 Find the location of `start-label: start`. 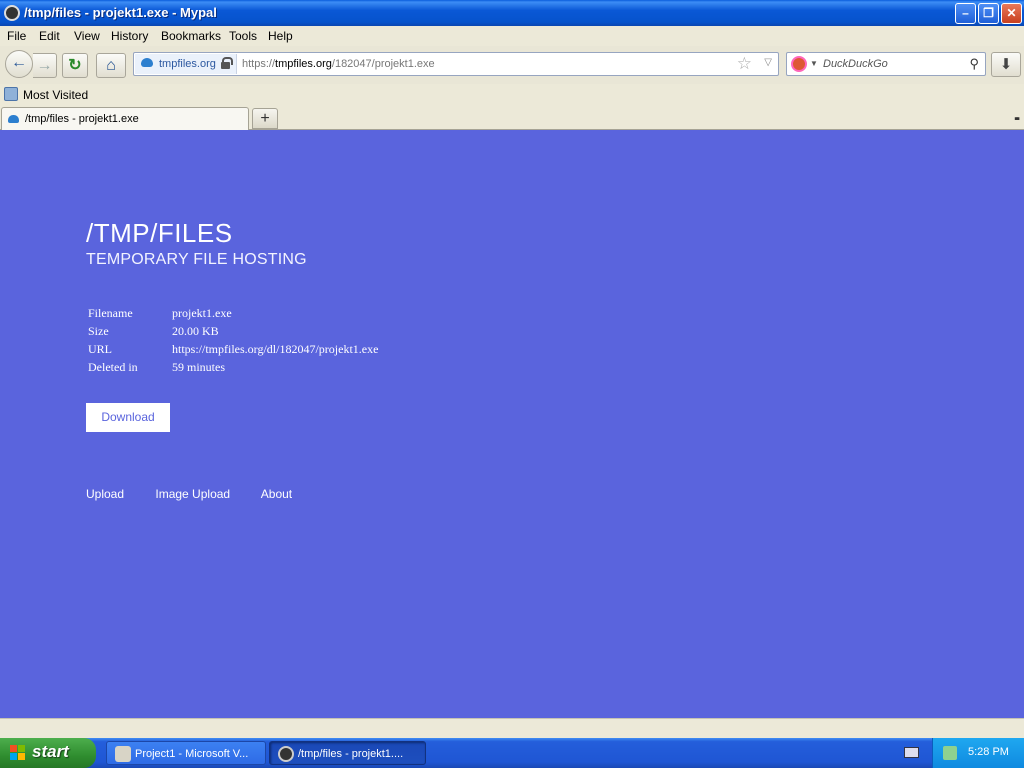

start-label: start is located at coordinates (50, 751).